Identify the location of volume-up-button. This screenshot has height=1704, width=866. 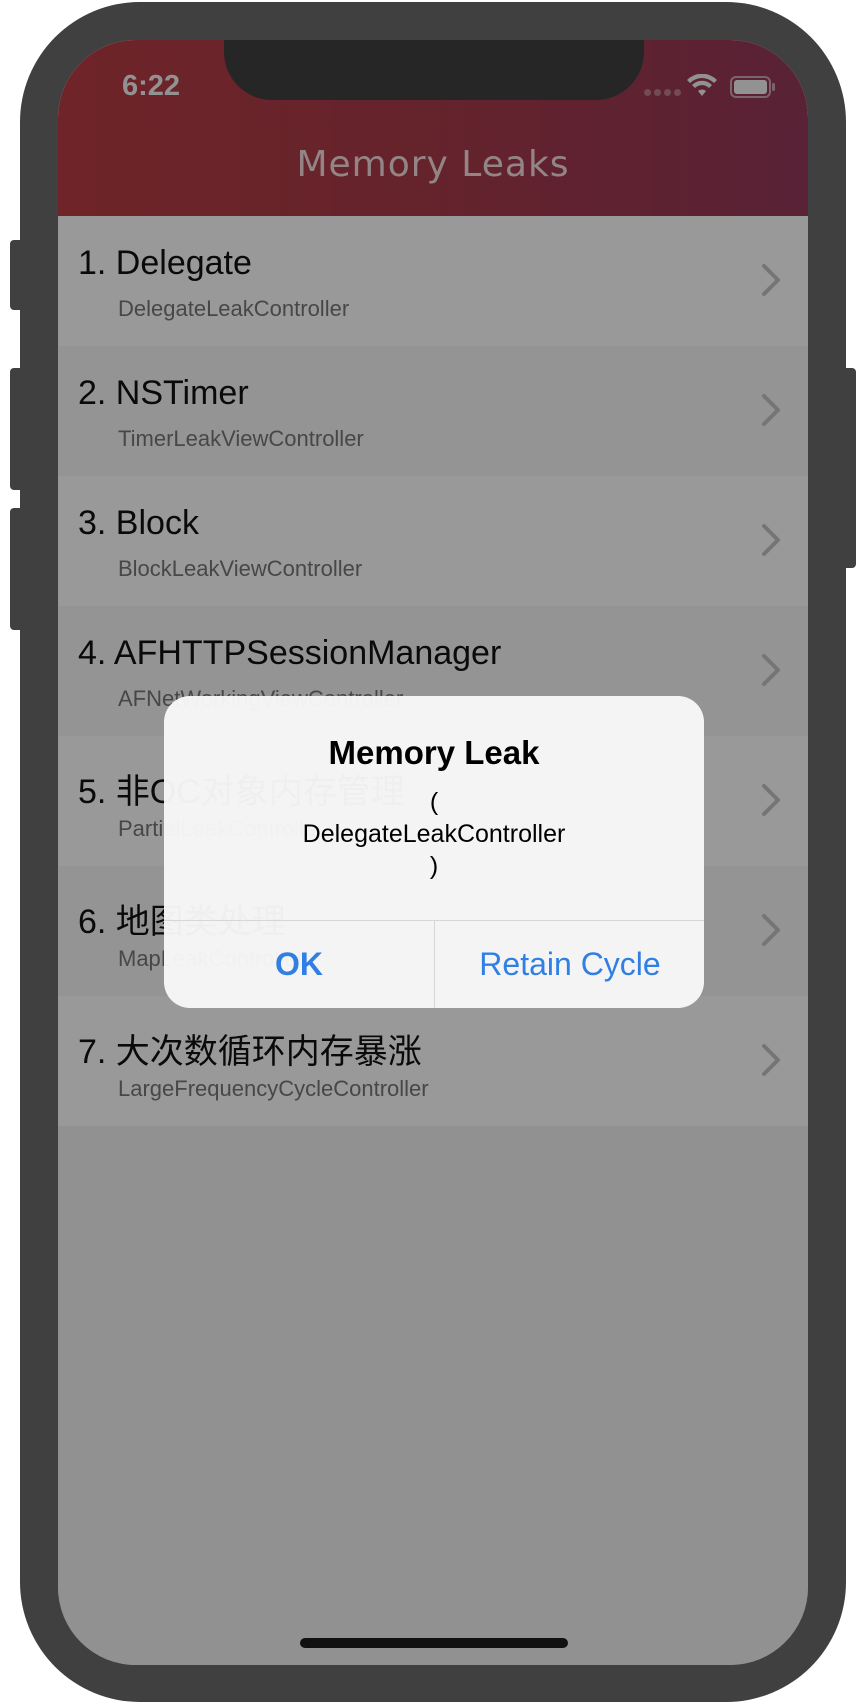
(17, 429).